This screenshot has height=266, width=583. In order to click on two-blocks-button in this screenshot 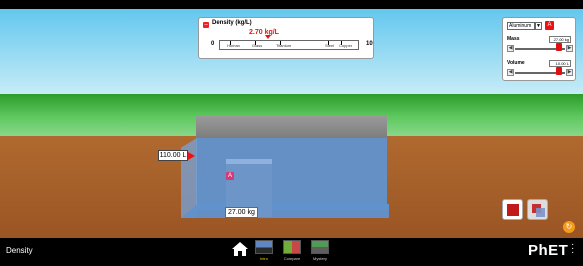, I will do `click(537, 209)`.